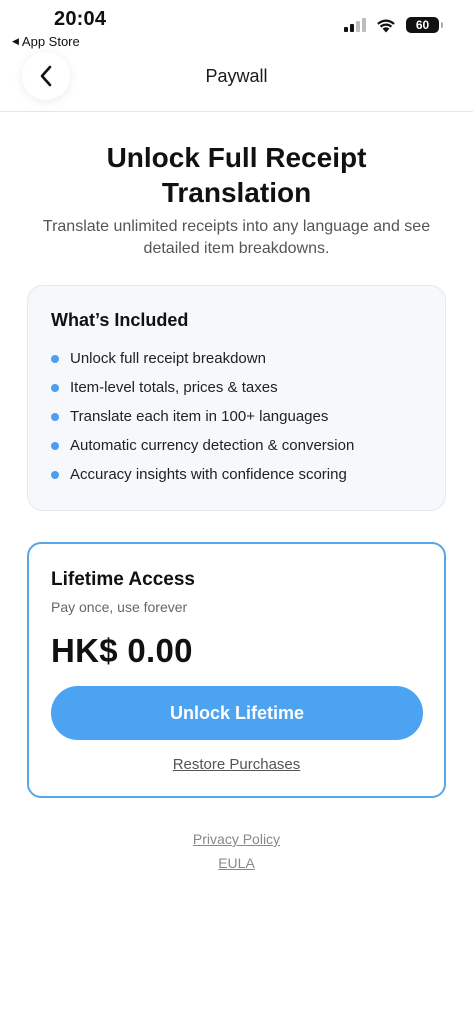 This screenshot has width=473, height=1024. I want to click on plan-price: HK$ 0.00, so click(122, 650).